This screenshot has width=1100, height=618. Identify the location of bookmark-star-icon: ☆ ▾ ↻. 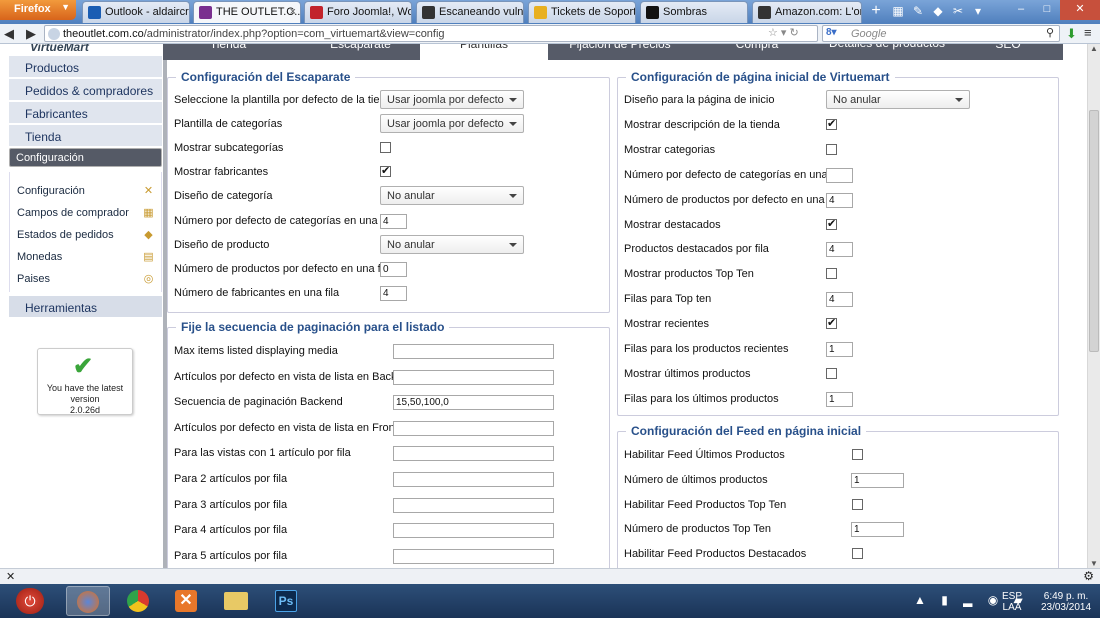
(783, 32).